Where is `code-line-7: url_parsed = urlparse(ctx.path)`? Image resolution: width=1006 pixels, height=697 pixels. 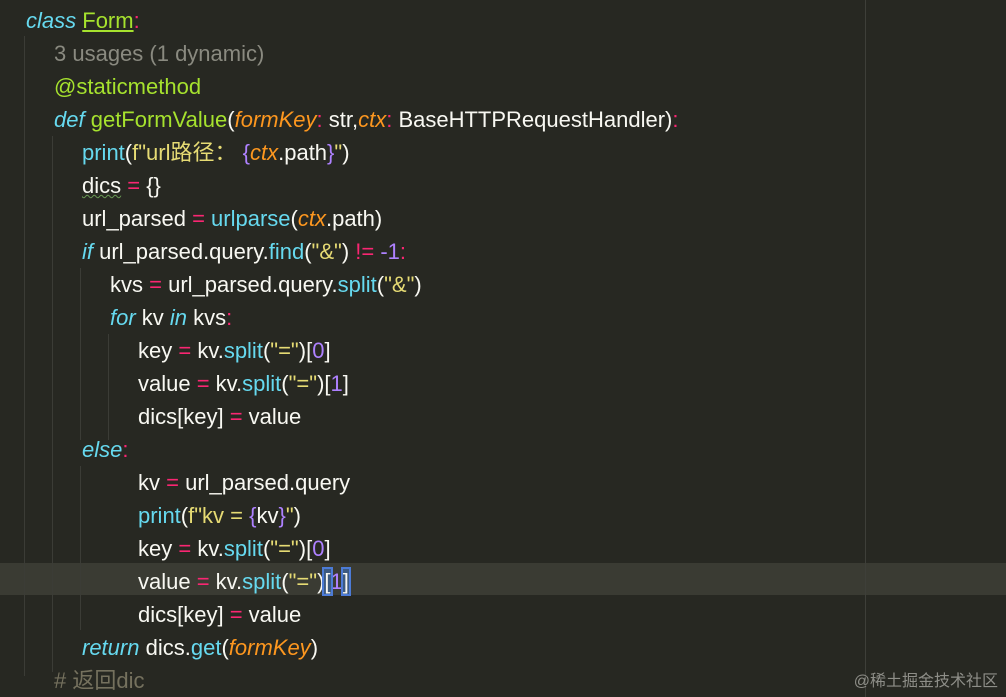 code-line-7: url_parsed = urlparse(ctx.path) is located at coordinates (232, 218).